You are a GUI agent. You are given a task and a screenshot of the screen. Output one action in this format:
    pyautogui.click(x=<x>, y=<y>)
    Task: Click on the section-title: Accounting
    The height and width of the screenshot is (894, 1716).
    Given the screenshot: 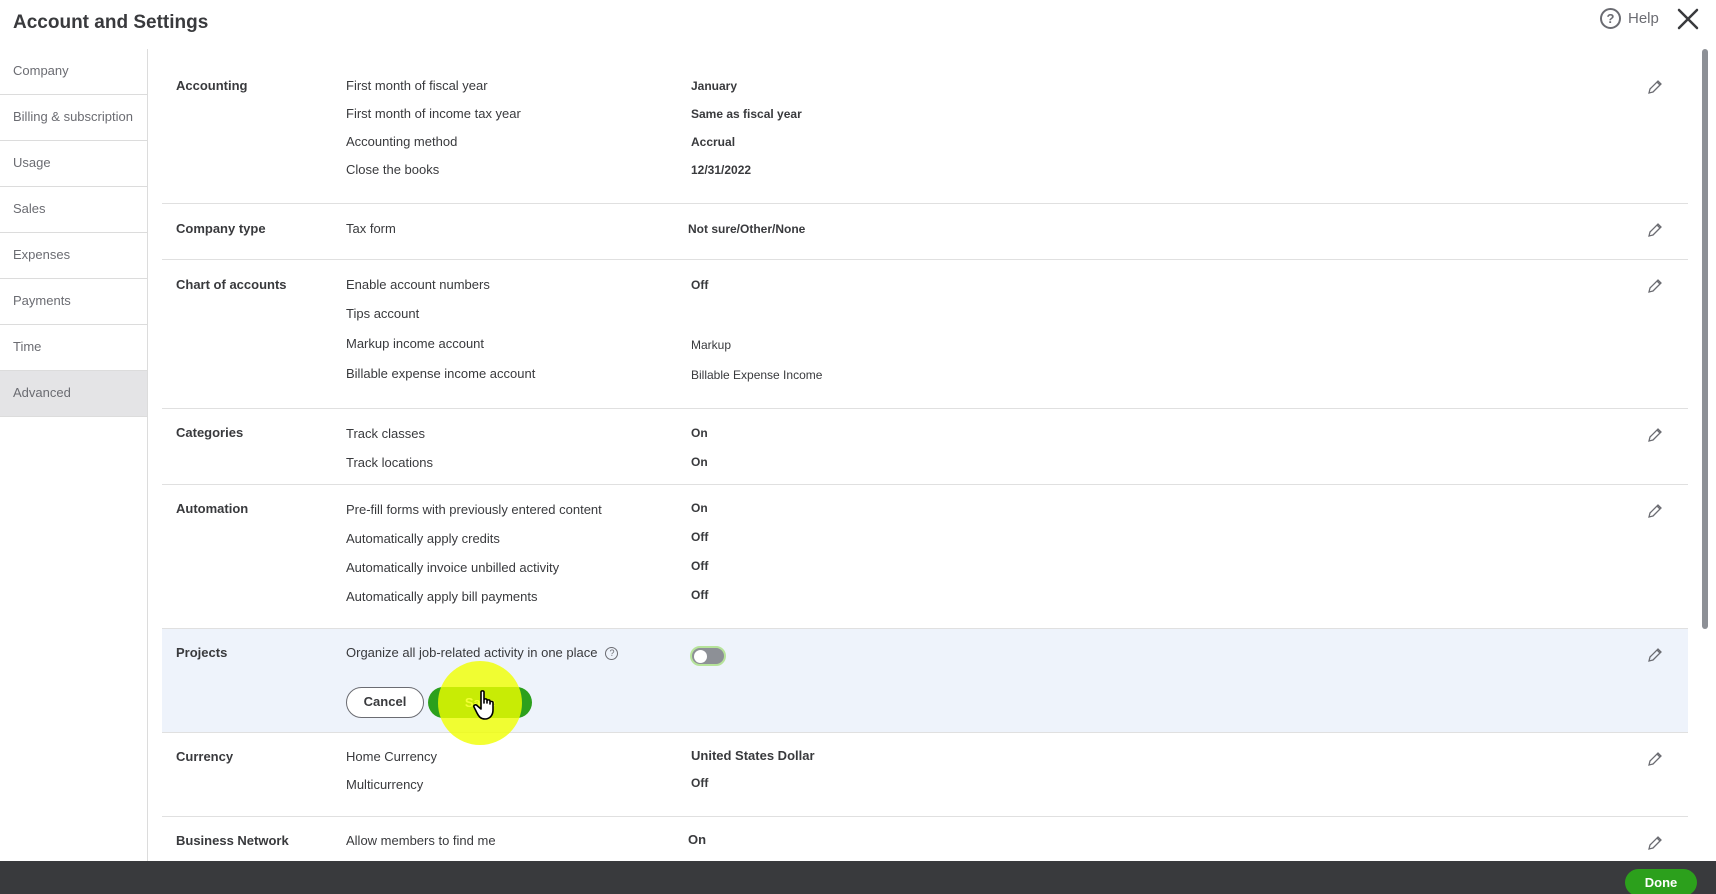 What is the action you would take?
    pyautogui.click(x=212, y=85)
    